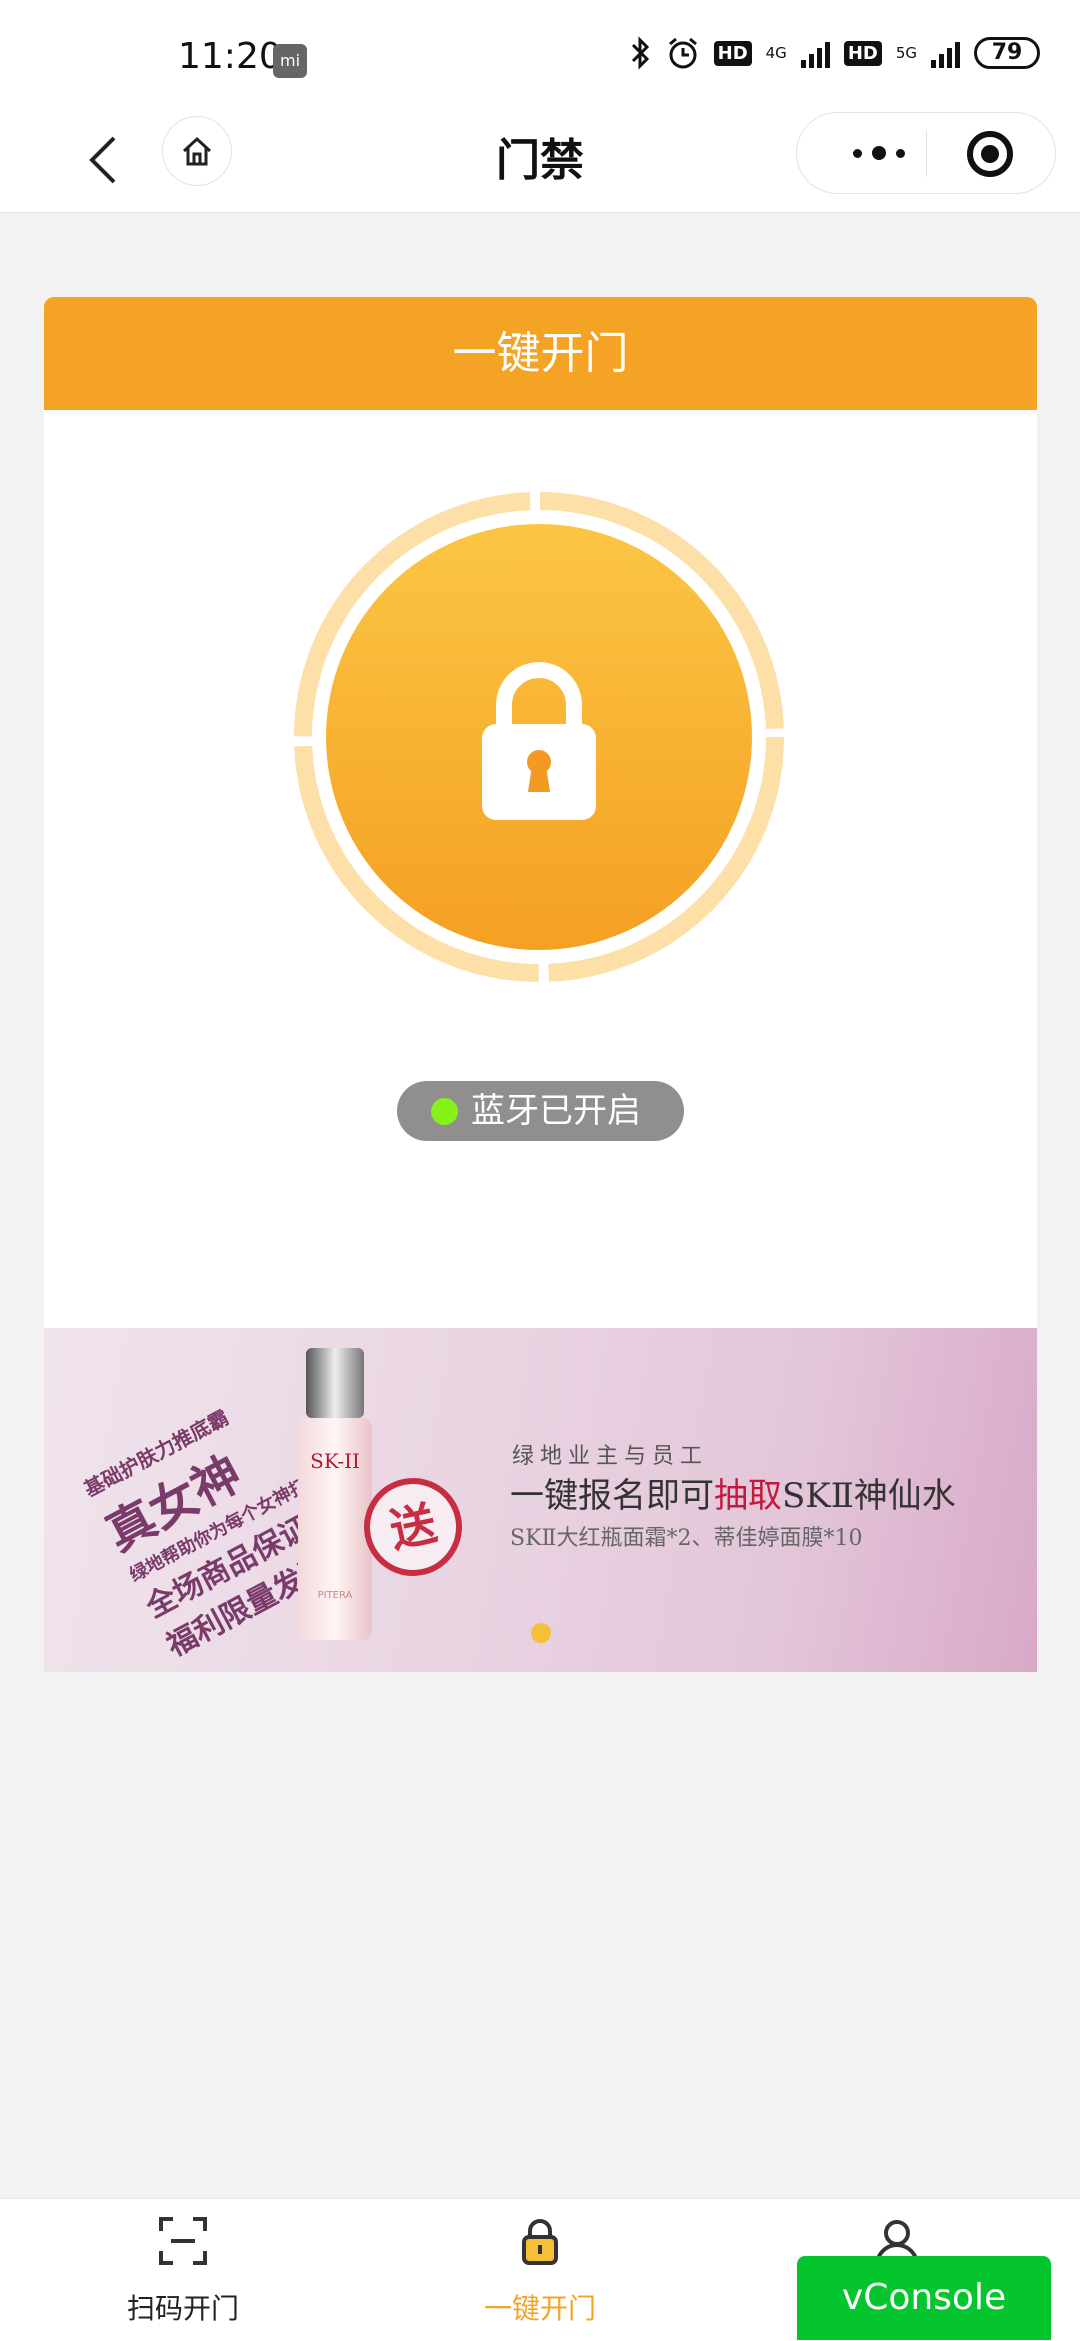  What do you see at coordinates (444, 1111) in the screenshot?
I see `status-dot` at bounding box center [444, 1111].